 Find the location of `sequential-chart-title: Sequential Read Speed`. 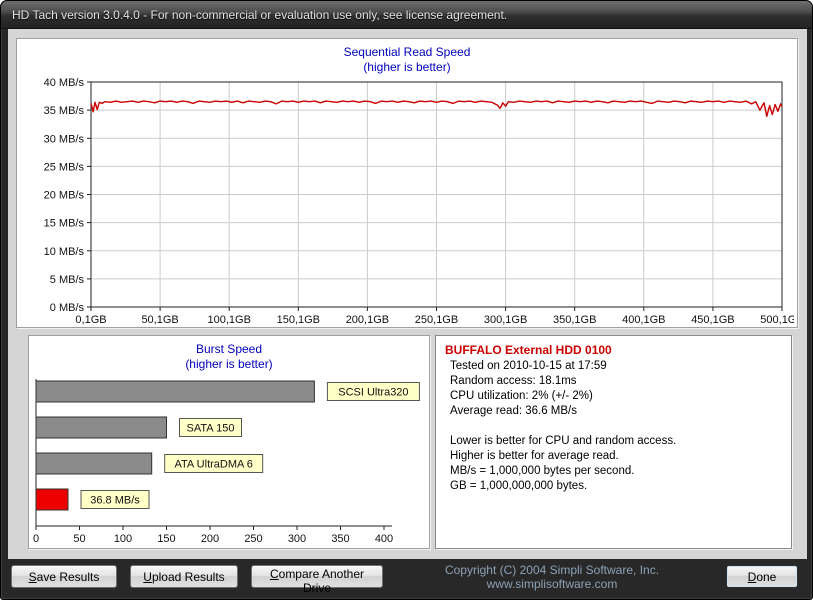

sequential-chart-title: Sequential Read Speed is located at coordinates (407, 52).